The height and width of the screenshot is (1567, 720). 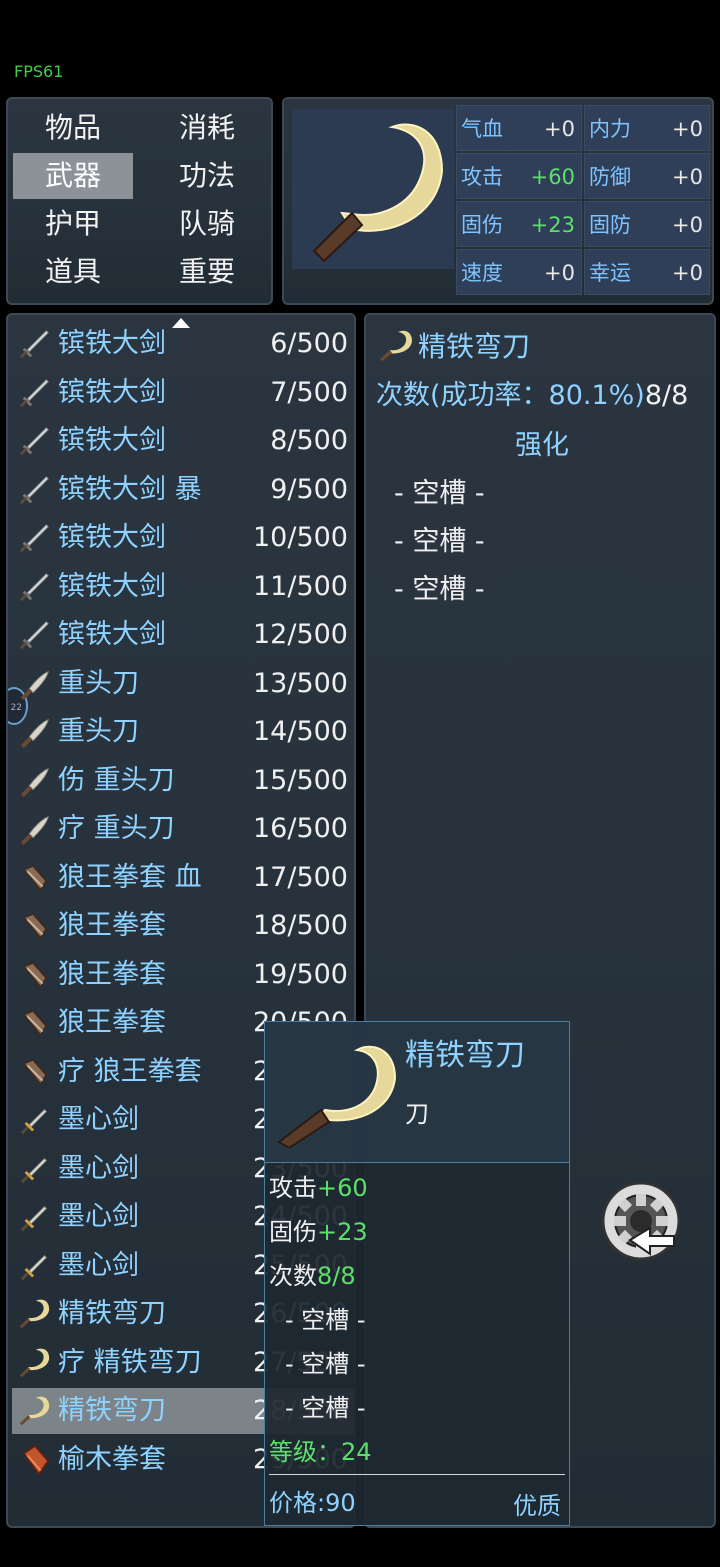 What do you see at coordinates (309, 489) in the screenshot?
I see `item-count: 9/500` at bounding box center [309, 489].